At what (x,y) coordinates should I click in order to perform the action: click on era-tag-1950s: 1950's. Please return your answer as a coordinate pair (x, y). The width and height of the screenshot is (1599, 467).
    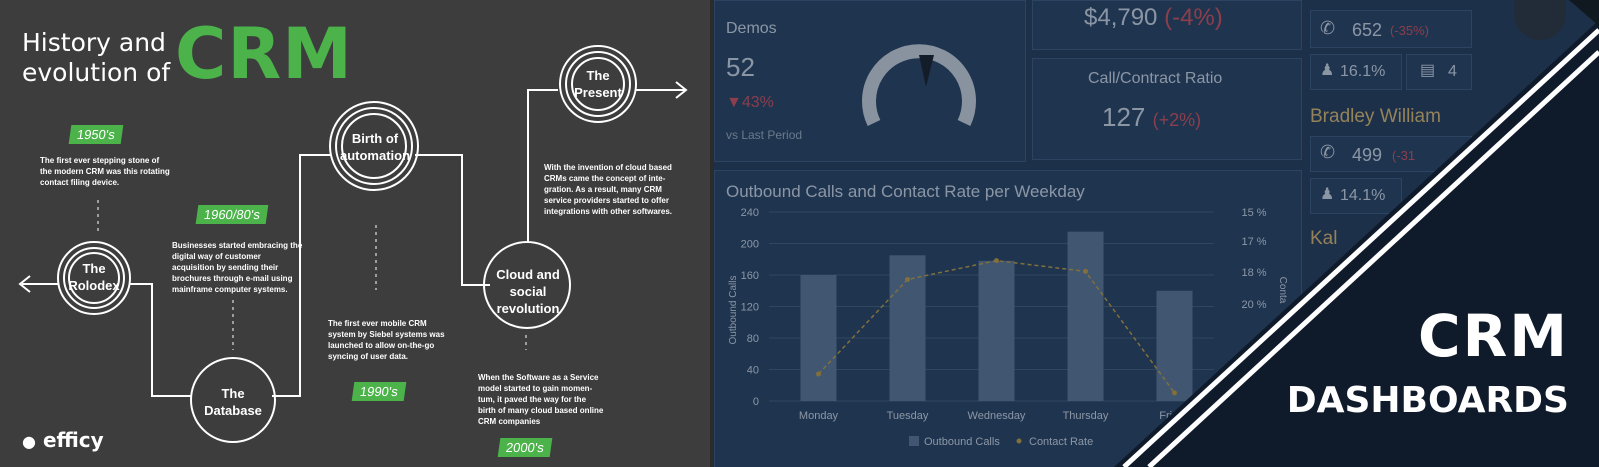
    Looking at the image, I should click on (96, 134).